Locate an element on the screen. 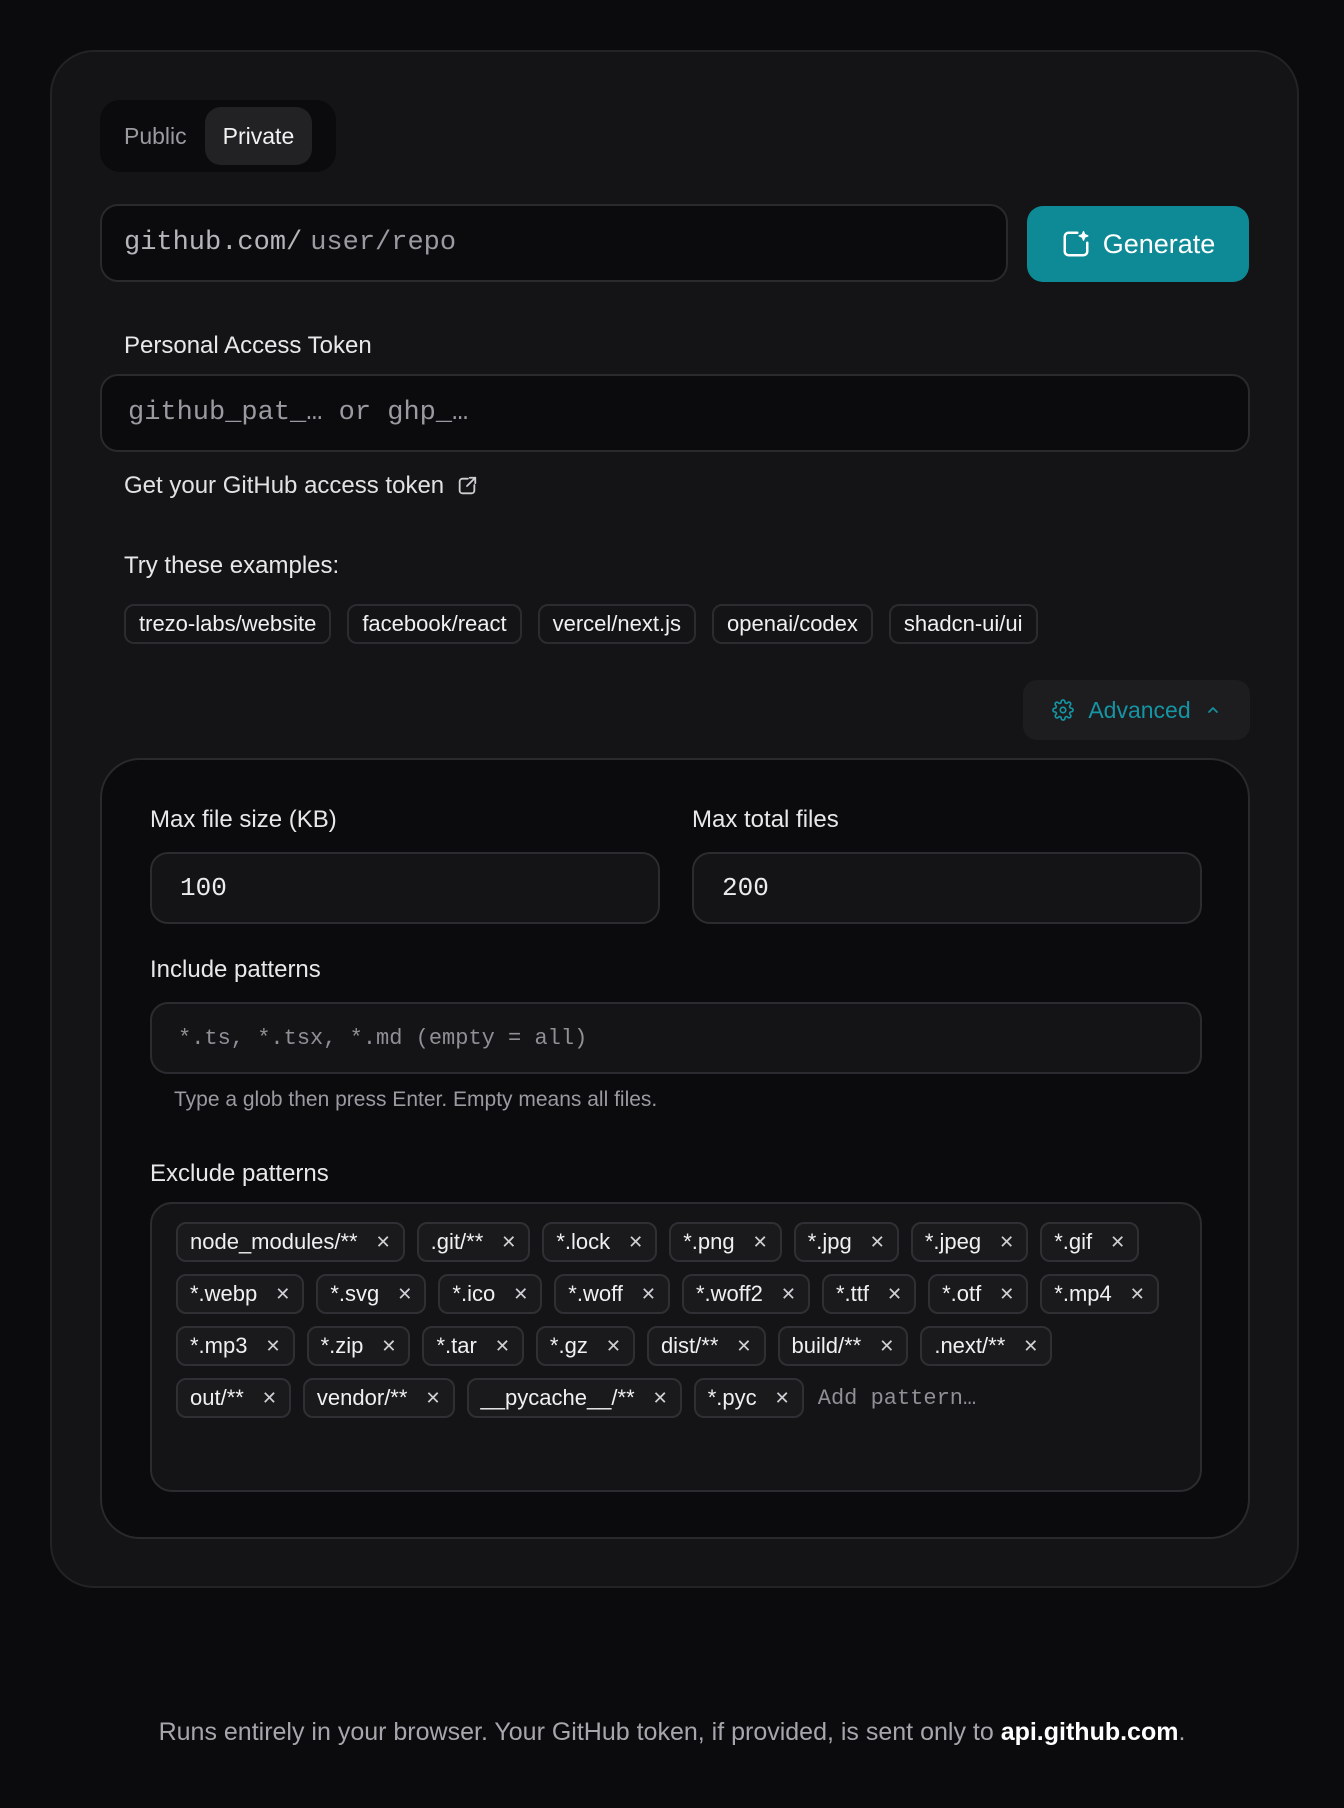  exclude-tag-label: *.mp4 is located at coordinates (1083, 1293).